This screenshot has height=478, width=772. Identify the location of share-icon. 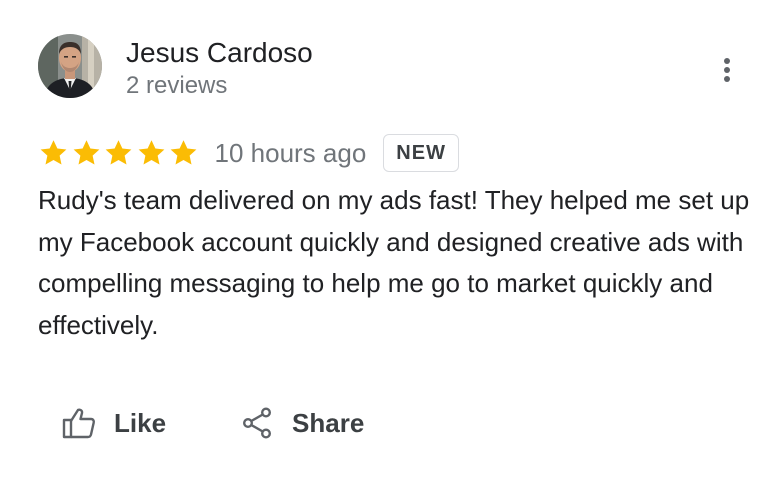
(257, 423).